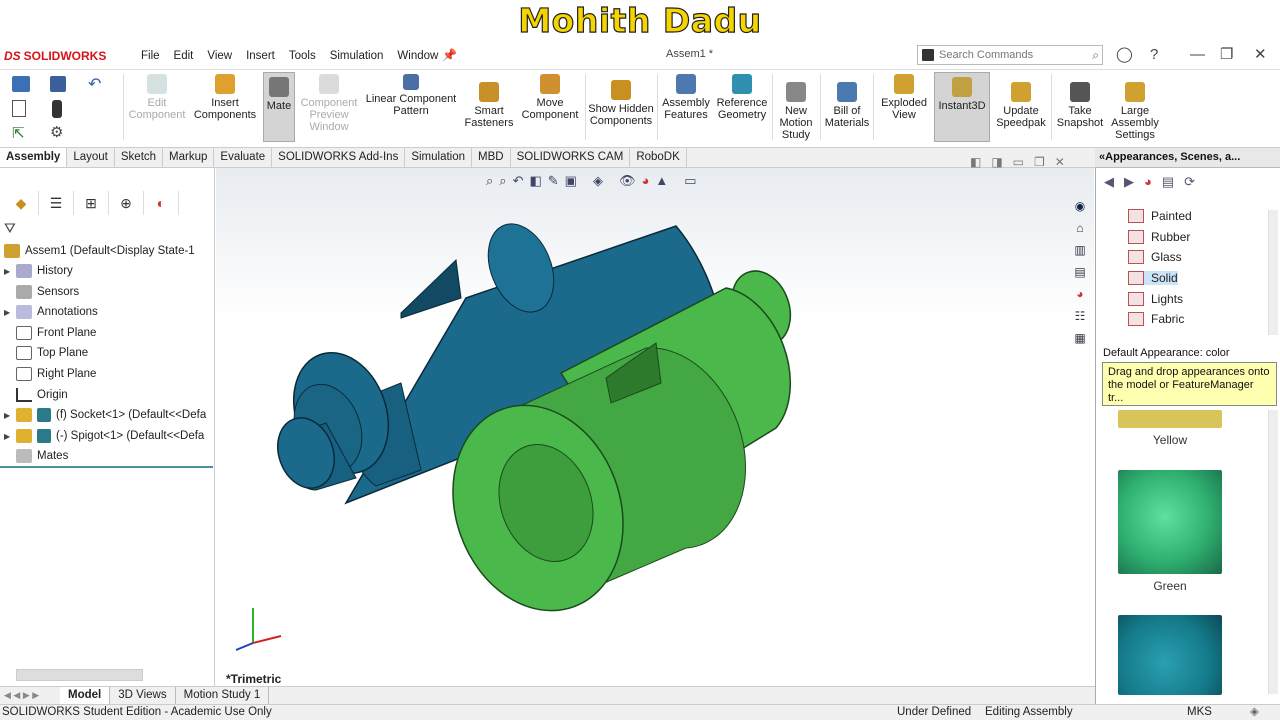 Image resolution: width=1280 pixels, height=720 pixels. Describe the element at coordinates (1080, 316) in the screenshot. I see `custom-properties-icon: ☷` at that location.